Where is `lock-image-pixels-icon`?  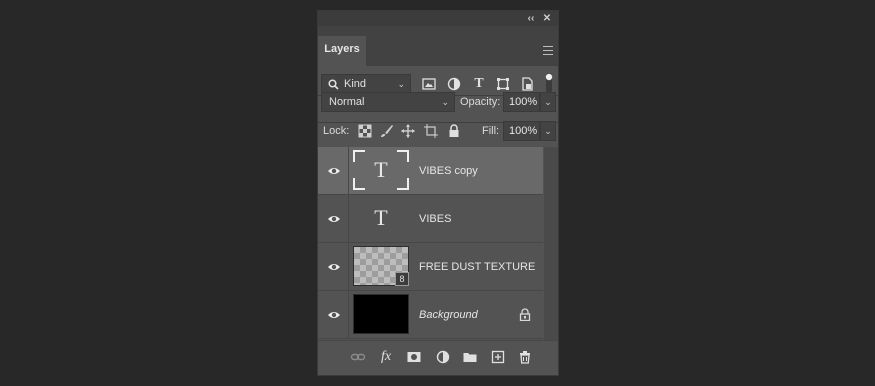
lock-image-pixels-icon is located at coordinates (387, 131).